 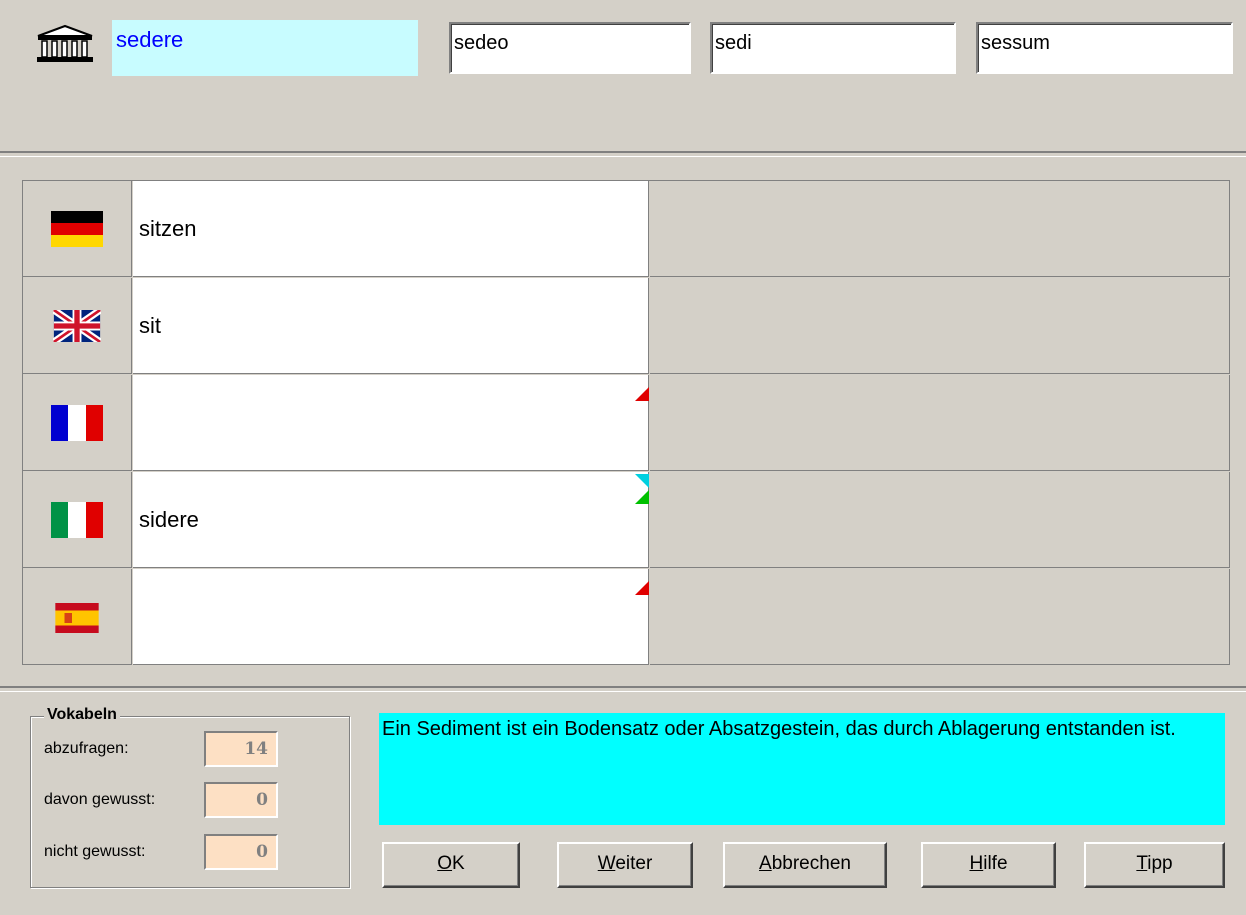 What do you see at coordinates (765, 863) in the screenshot?
I see `abbrechen-accel: A` at bounding box center [765, 863].